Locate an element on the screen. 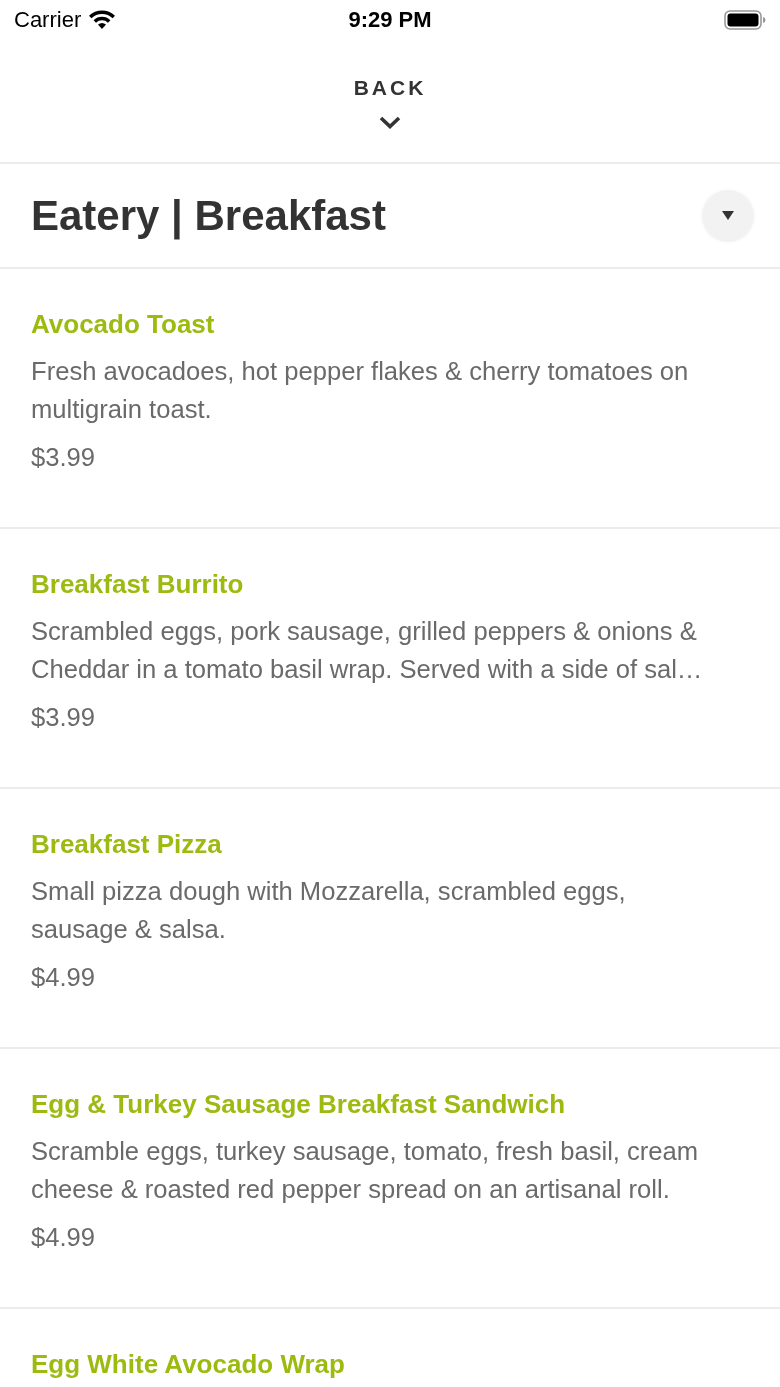  battery-icon is located at coordinates (745, 20).